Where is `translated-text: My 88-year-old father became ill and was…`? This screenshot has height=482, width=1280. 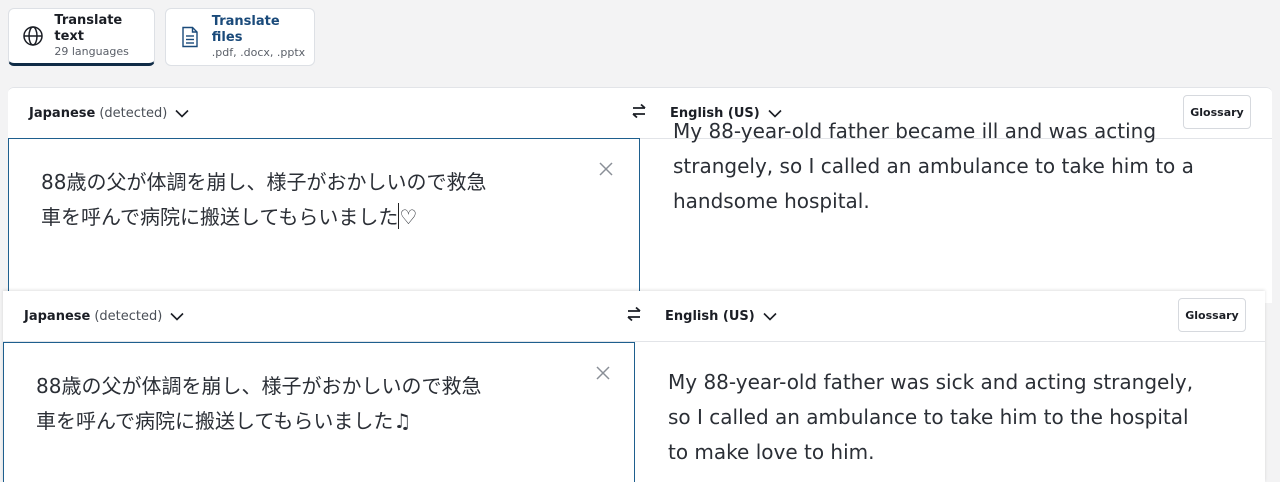
translated-text: My 88-year-old father became ill and was… is located at coordinates (947, 166).